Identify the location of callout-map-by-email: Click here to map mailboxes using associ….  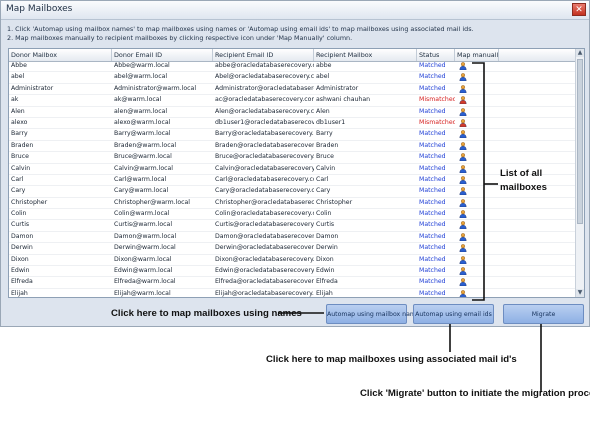
(391, 359).